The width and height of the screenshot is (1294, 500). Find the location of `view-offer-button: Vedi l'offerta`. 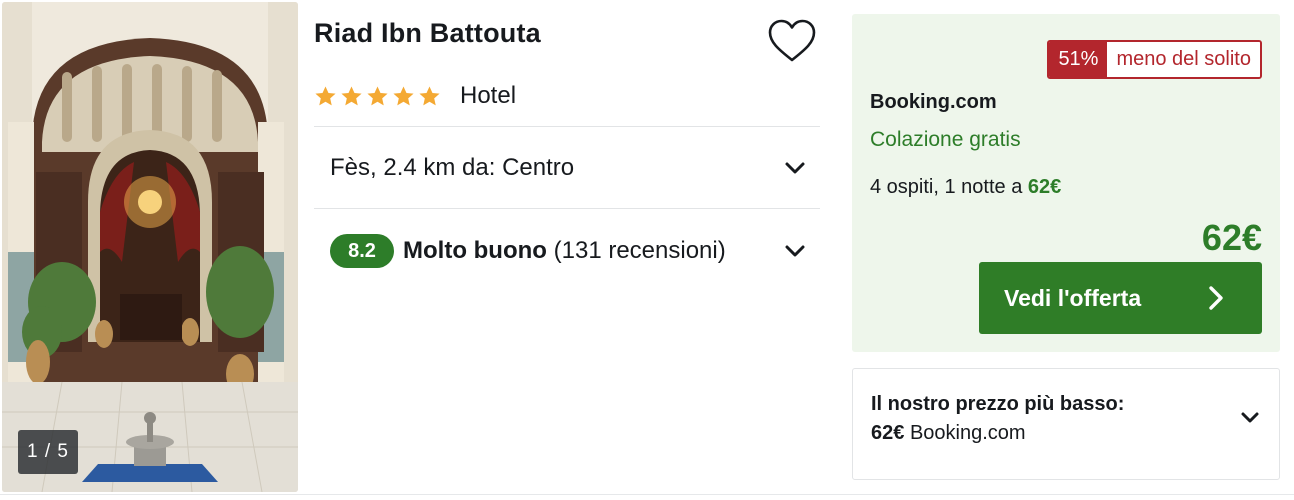

view-offer-button: Vedi l'offerta is located at coordinates (1120, 298).